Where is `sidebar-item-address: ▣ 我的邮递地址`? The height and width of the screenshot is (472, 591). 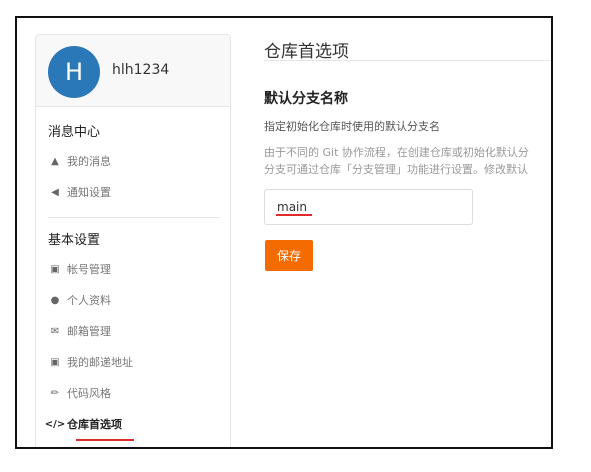 sidebar-item-address: ▣ 我的邮递地址 is located at coordinates (133, 362).